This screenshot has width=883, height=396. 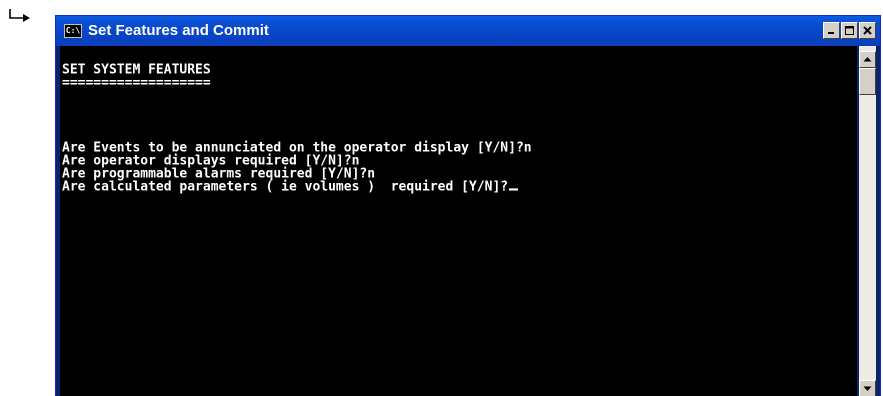 What do you see at coordinates (136, 82) in the screenshot?
I see `console-line: ===================` at bounding box center [136, 82].